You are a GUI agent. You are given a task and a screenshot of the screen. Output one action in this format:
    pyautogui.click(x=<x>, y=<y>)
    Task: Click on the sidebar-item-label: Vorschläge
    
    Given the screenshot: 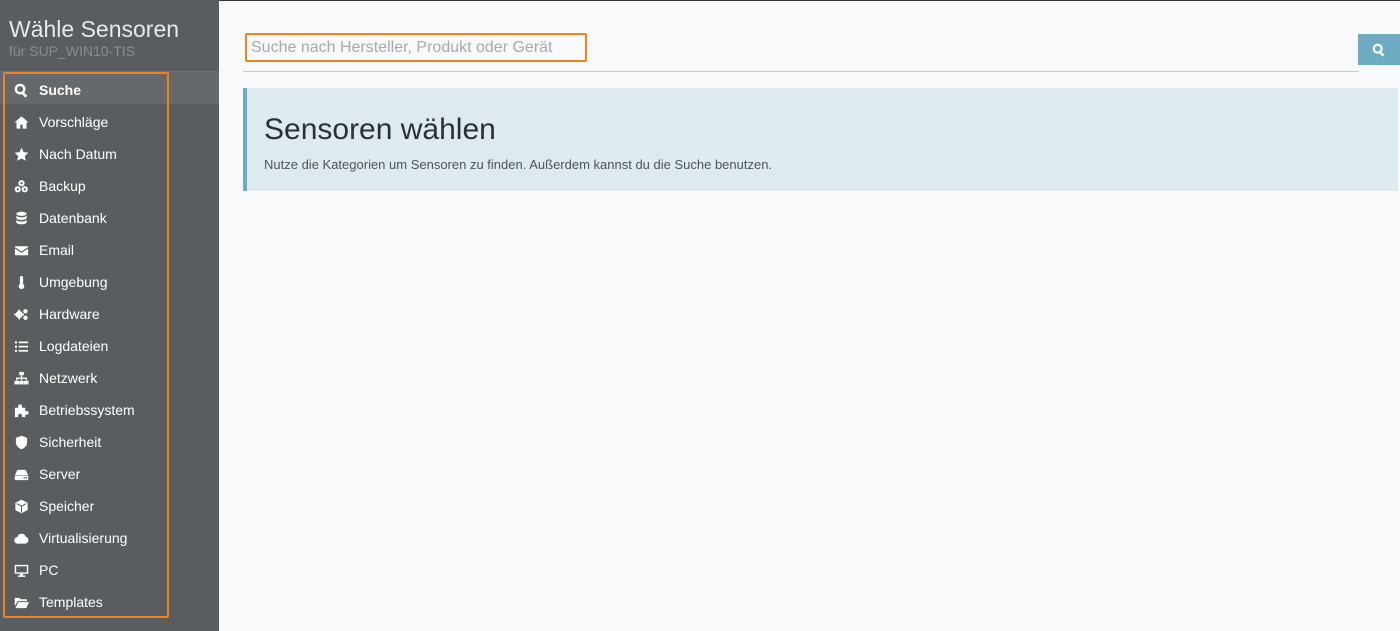 What is the action you would take?
    pyautogui.click(x=74, y=122)
    